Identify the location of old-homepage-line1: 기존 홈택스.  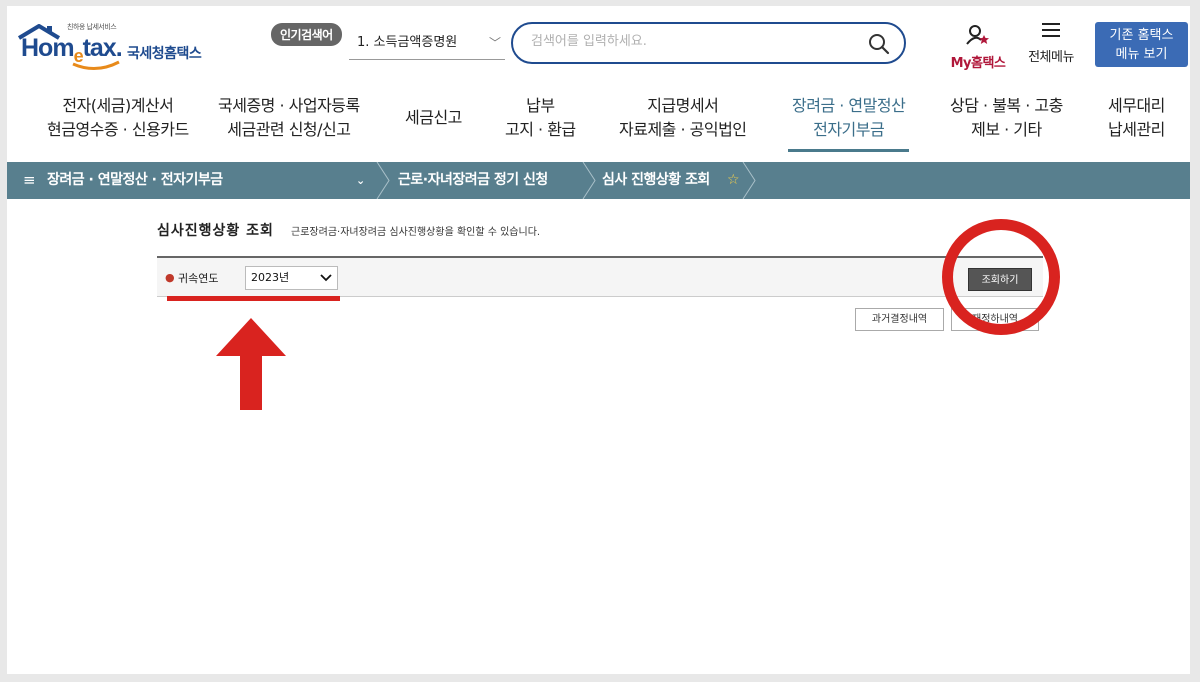
(1141, 35).